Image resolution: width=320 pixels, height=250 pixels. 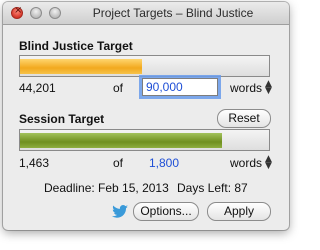 I want to click on project-target-label: Blind Justice Target, so click(x=76, y=46).